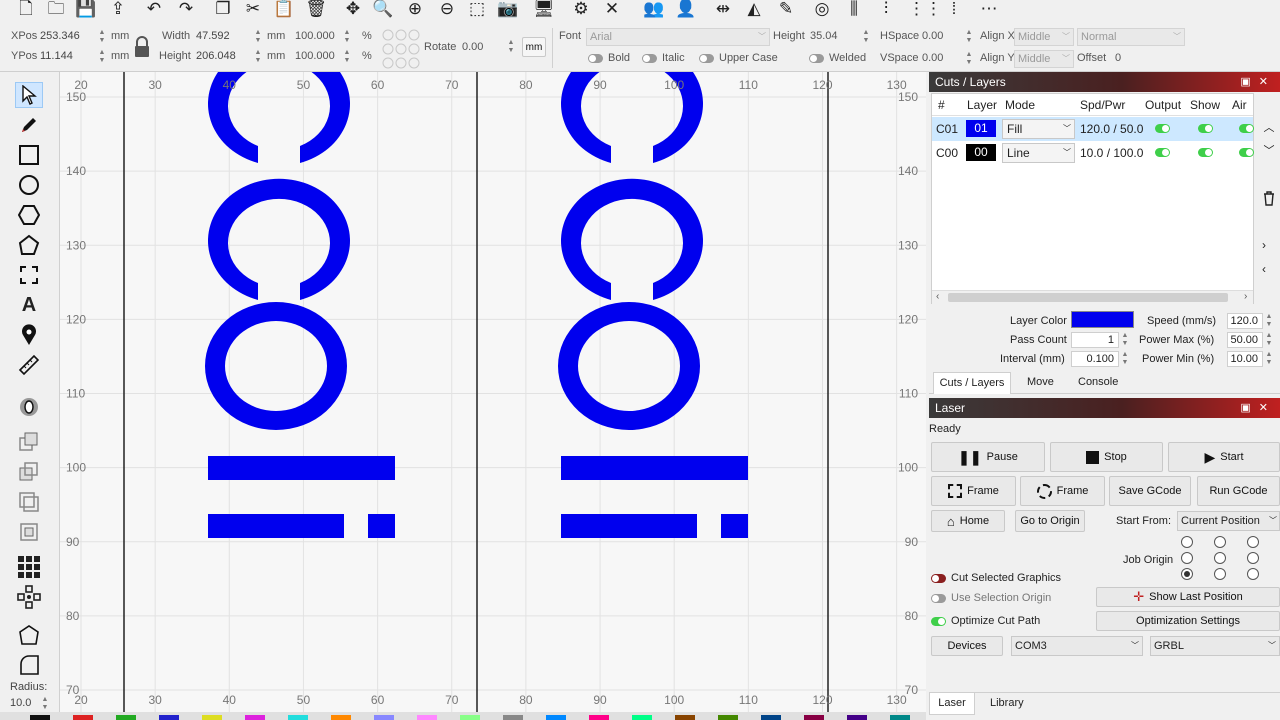 The width and height of the screenshot is (1280, 720). What do you see at coordinates (932, 58) in the screenshot?
I see `vspace-value: 0.00` at bounding box center [932, 58].